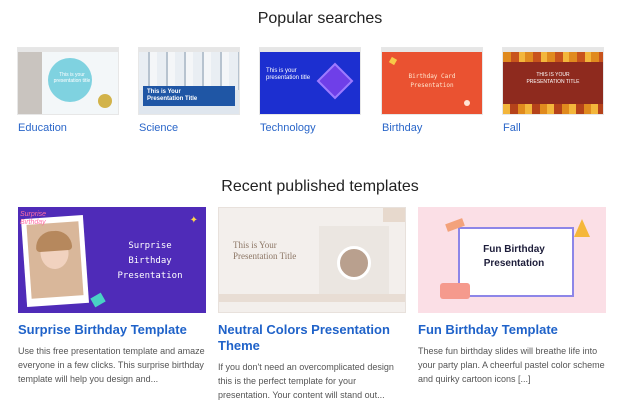 Image resolution: width=640 pixels, height=408 pixels. I want to click on category-card-science: This is Your Presentation Title Science, so click(190, 91).